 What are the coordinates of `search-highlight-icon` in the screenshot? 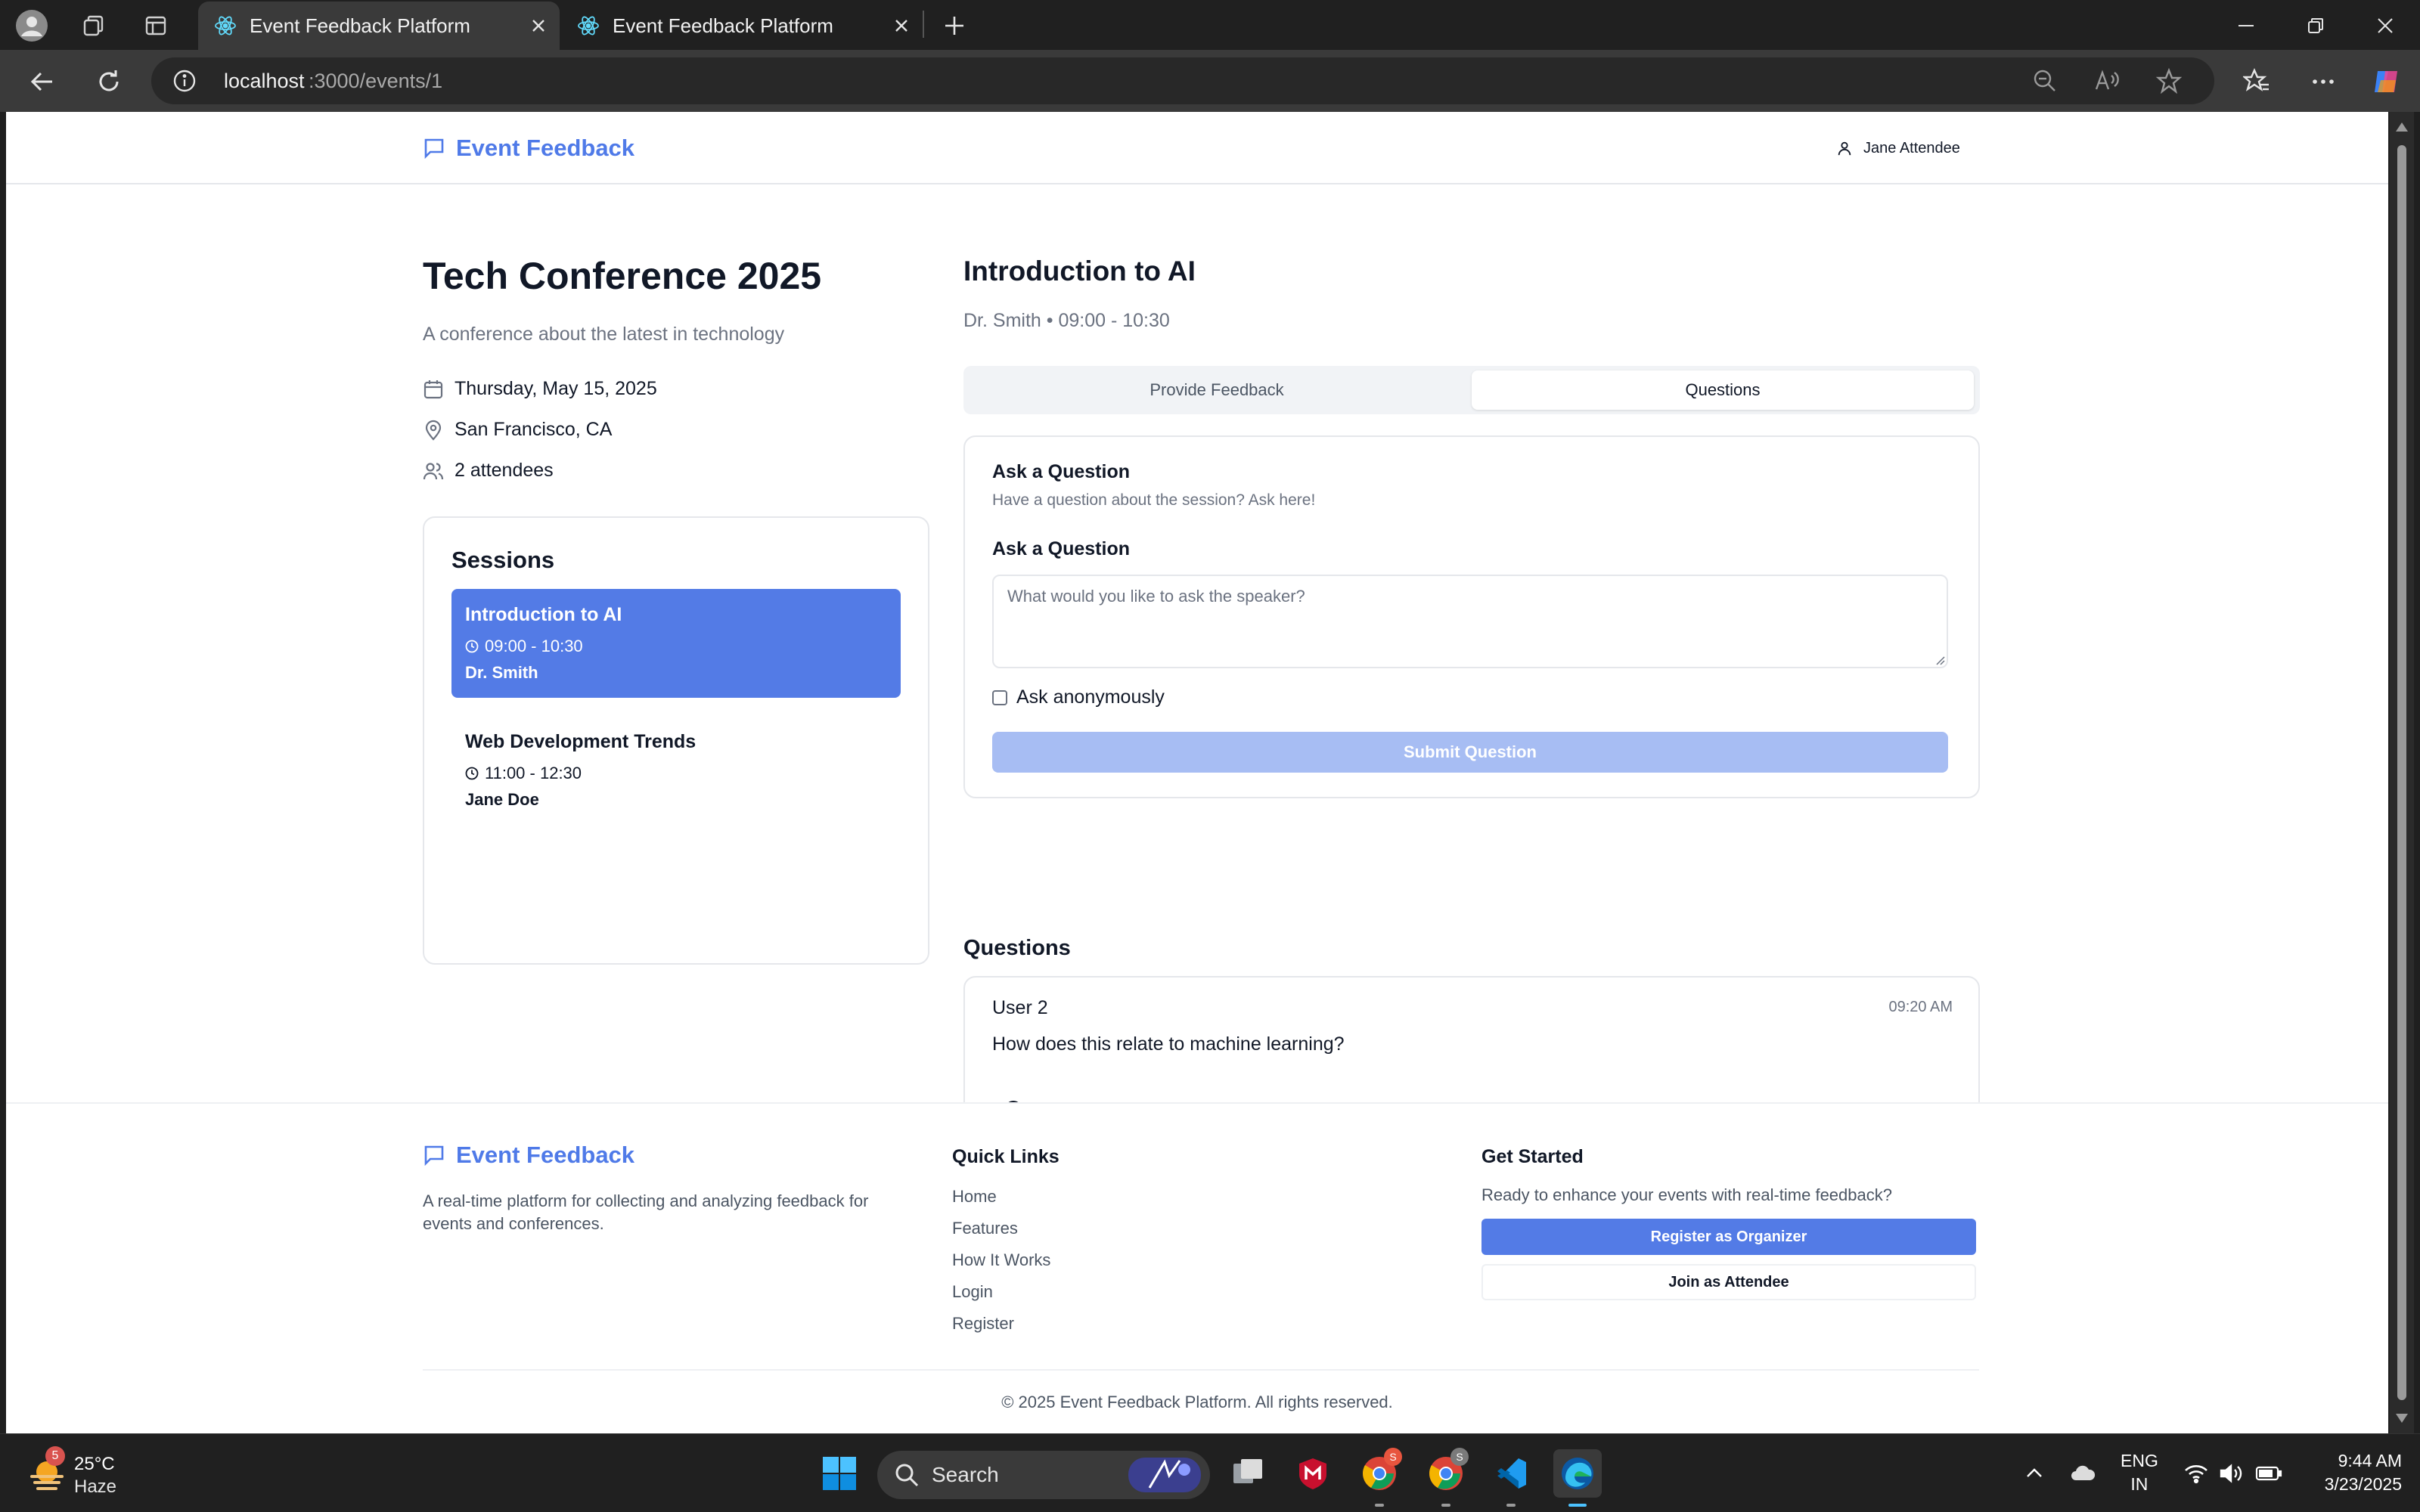 It's located at (1164, 1475).